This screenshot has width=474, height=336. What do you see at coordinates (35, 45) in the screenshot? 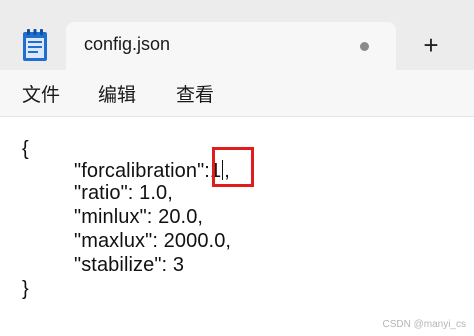
I see `notepad-icon` at bounding box center [35, 45].